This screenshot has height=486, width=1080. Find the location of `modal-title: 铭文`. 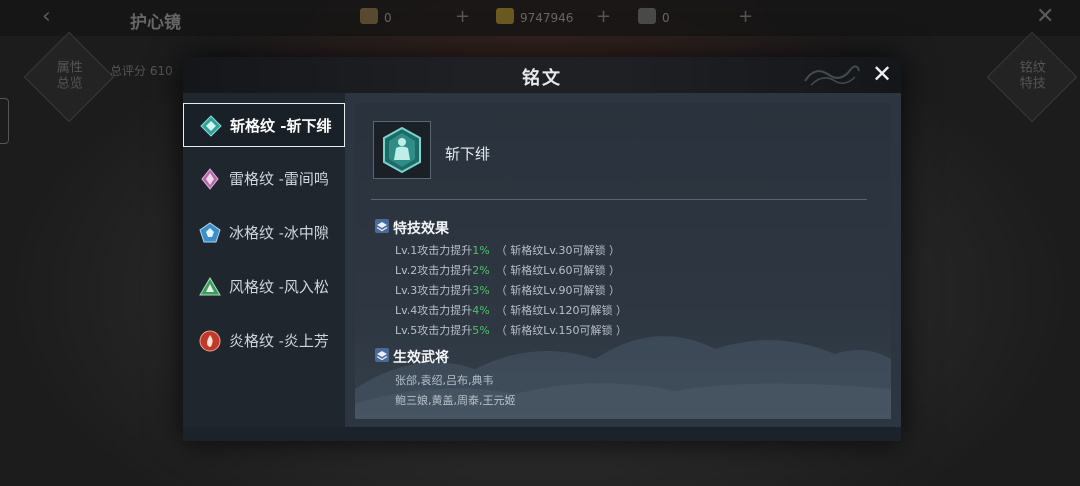

modal-title: 铭文 is located at coordinates (542, 78).